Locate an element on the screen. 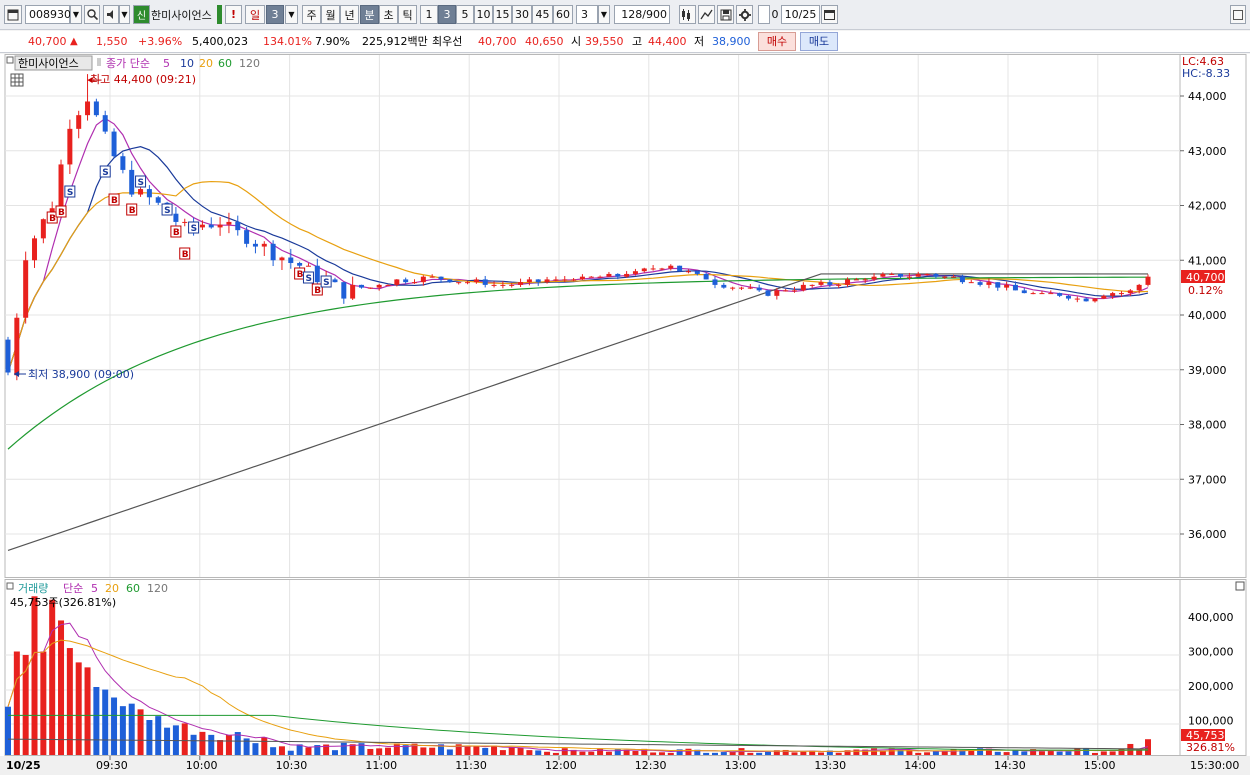 This screenshot has height=775, width=1250. table-toggle-icon is located at coordinates (17, 80).